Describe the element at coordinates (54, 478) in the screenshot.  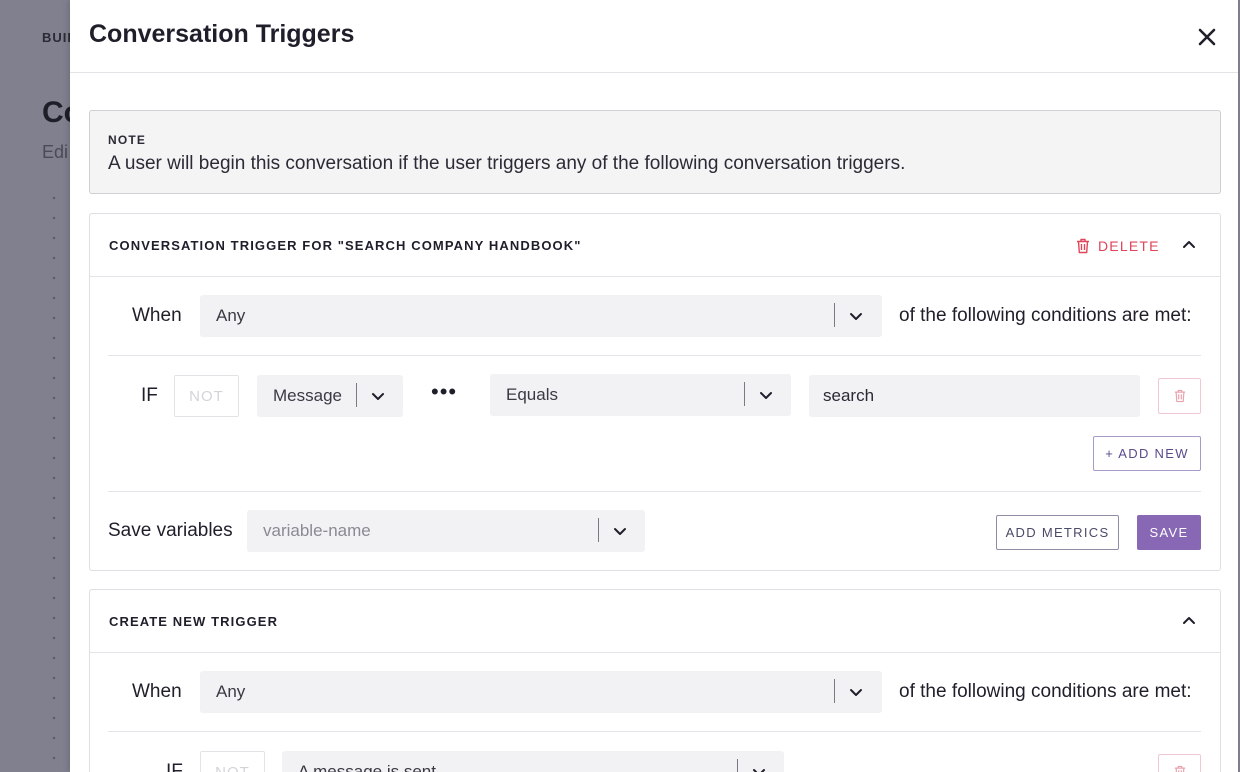
I see `background-dot-grid` at that location.